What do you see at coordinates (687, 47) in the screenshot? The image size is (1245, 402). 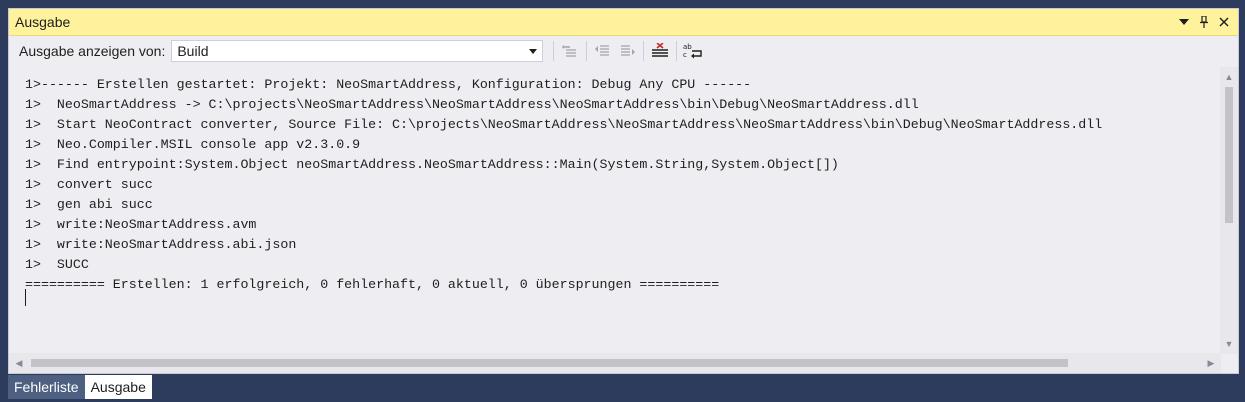 I see `svg-text: ab` at bounding box center [687, 47].